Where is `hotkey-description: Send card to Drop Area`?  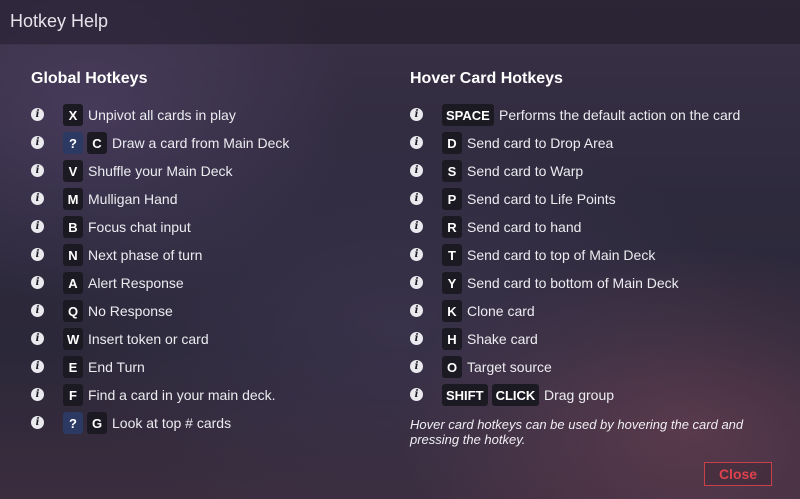
hotkey-description: Send card to Drop Area is located at coordinates (540, 143).